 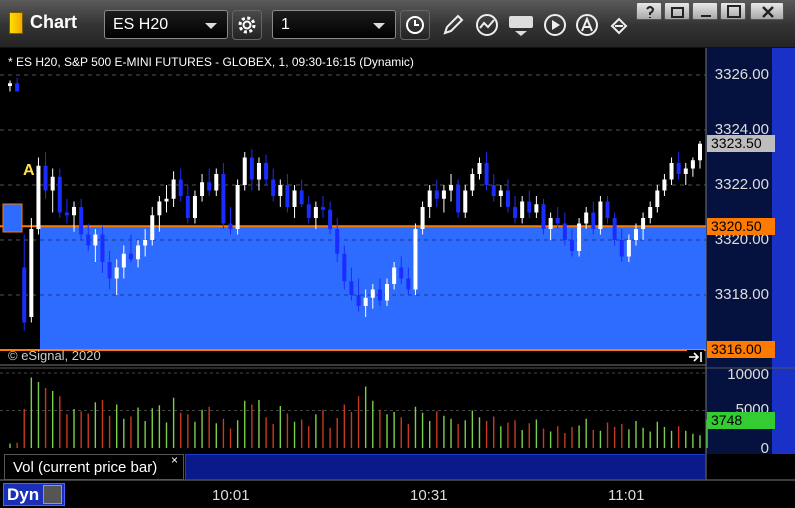 I want to click on time-axis, so click(x=397, y=494).